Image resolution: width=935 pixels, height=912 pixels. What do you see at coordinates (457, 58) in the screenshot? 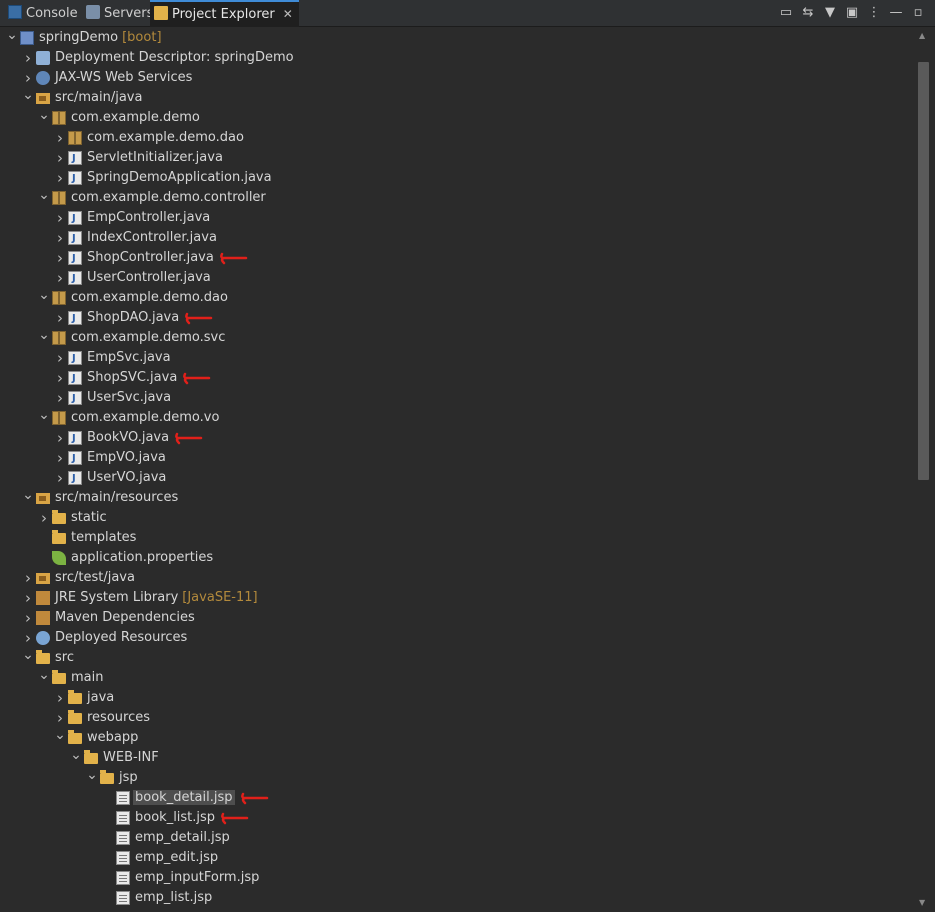
I see `tree-item: › Deployment Descriptor: springDemo` at bounding box center [457, 58].